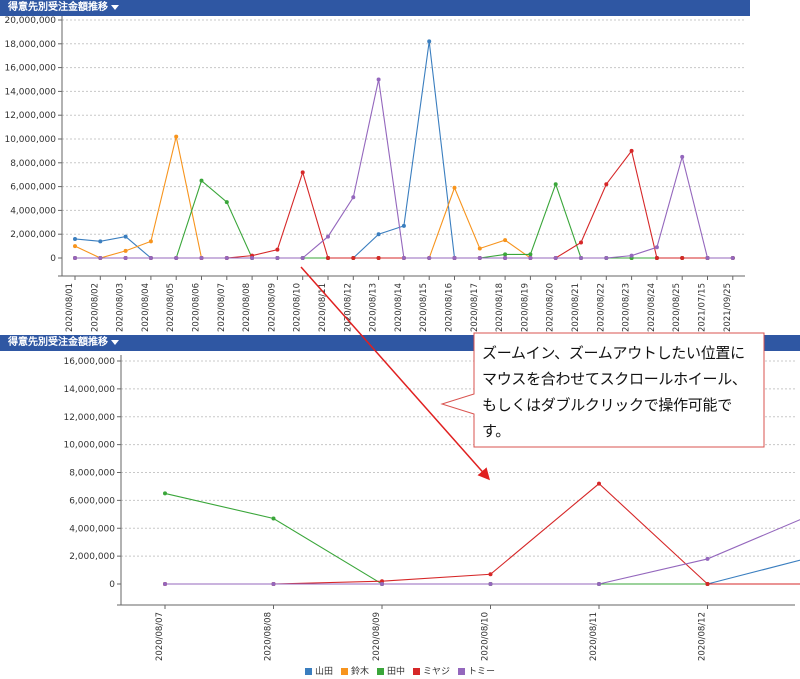 This screenshot has height=679, width=800. Describe the element at coordinates (482, 672) in the screenshot. I see `legend-label: トミー` at that location.